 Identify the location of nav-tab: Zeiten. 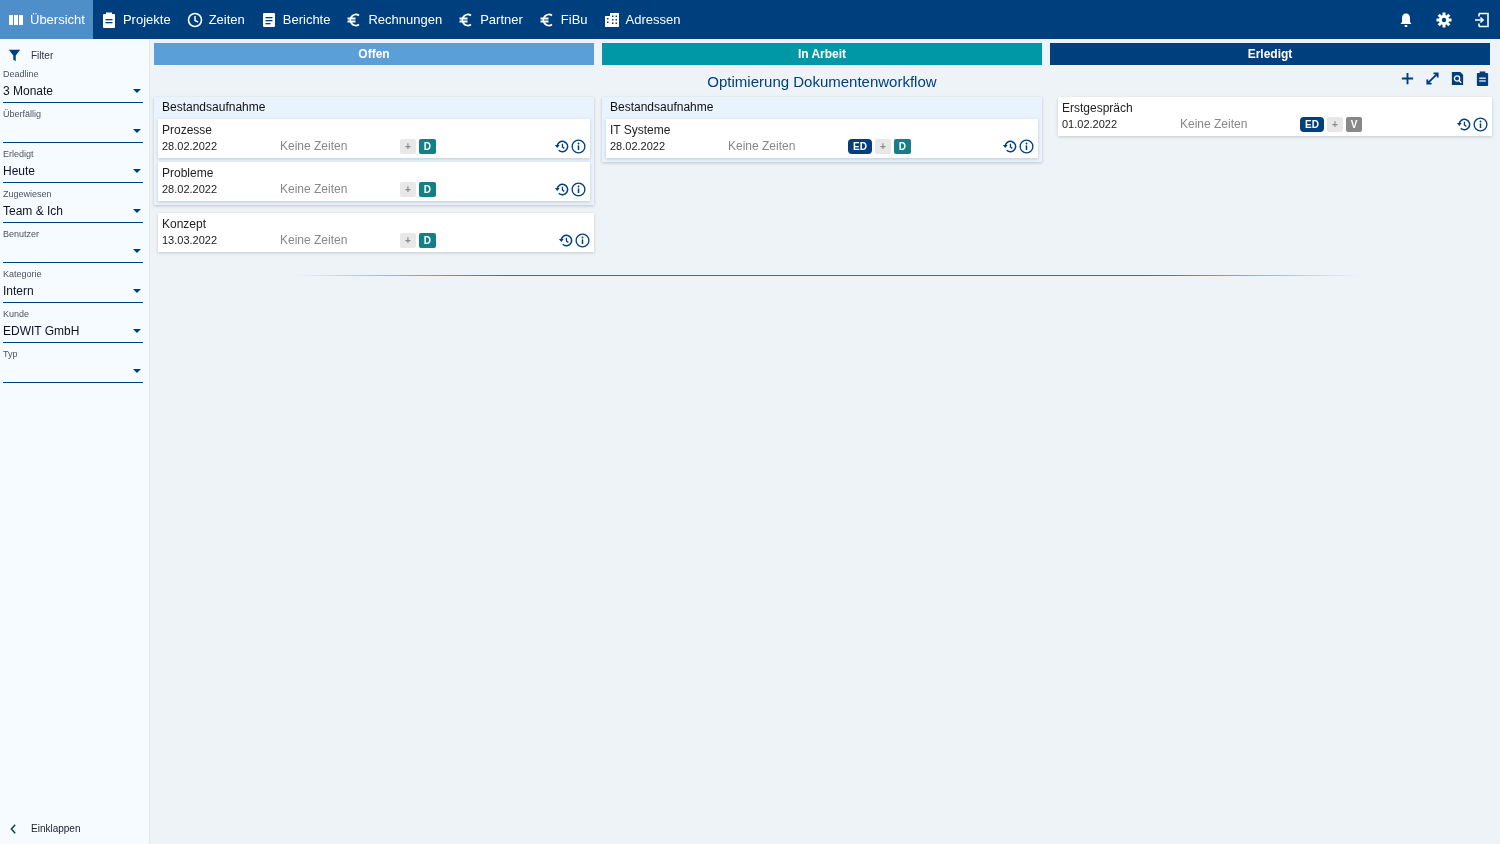
(215, 19).